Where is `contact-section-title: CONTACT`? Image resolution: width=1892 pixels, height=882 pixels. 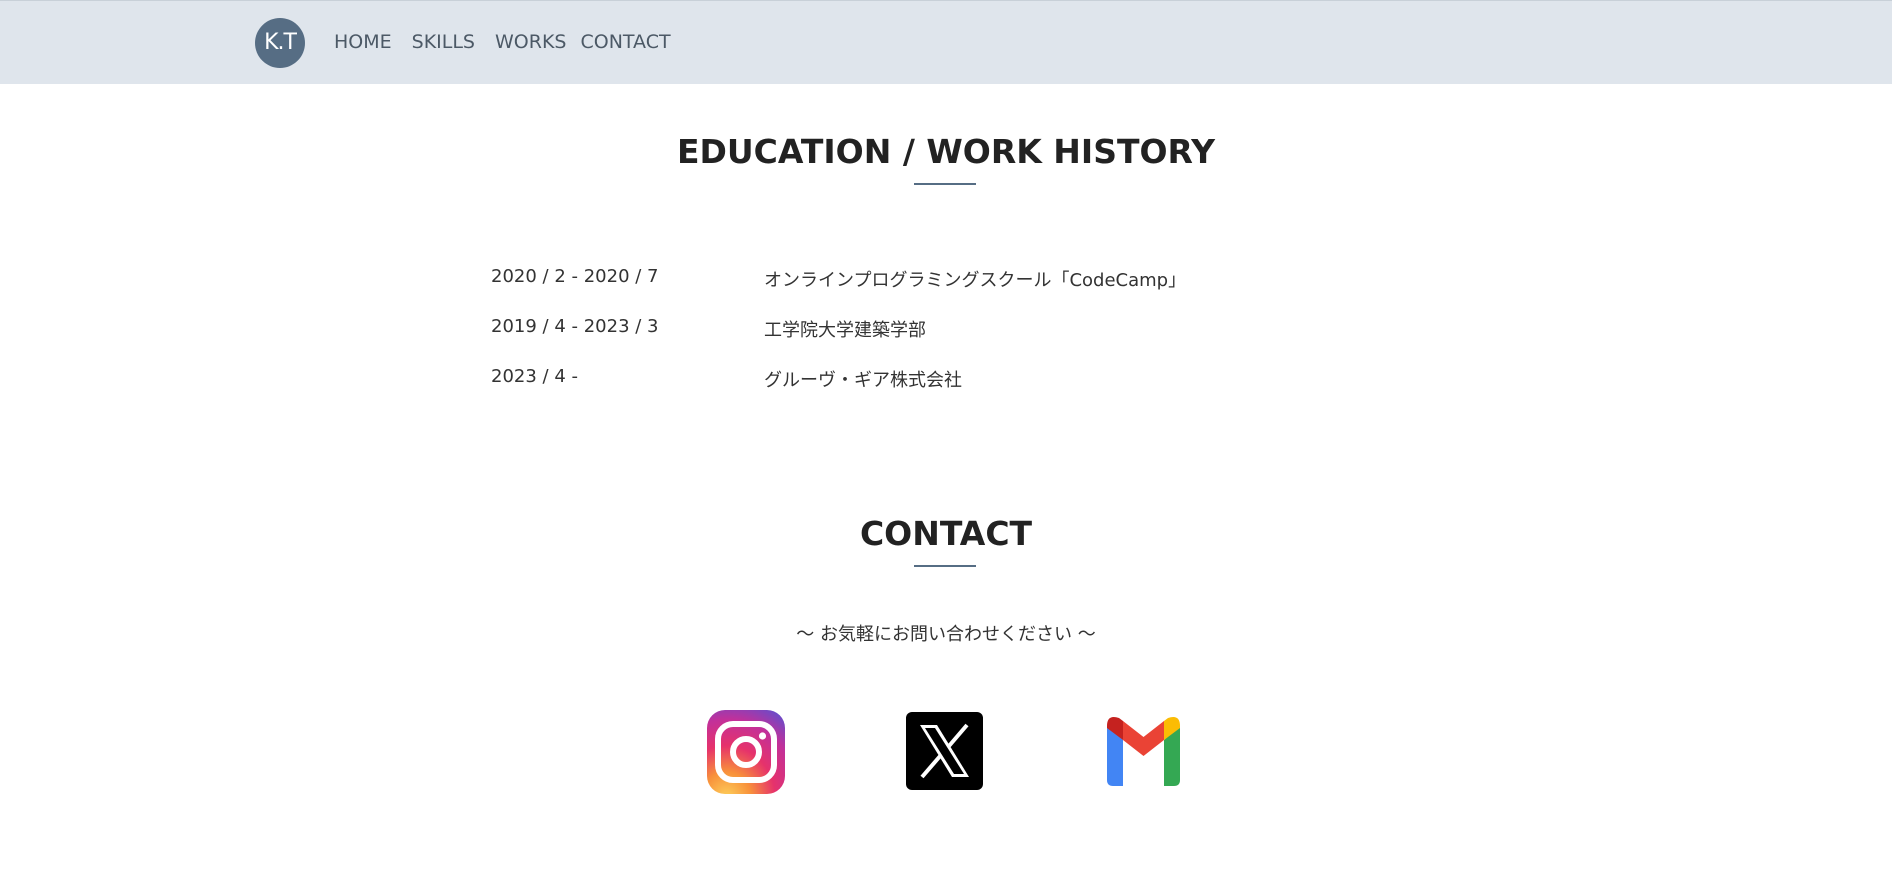 contact-section-title: CONTACT is located at coordinates (946, 533).